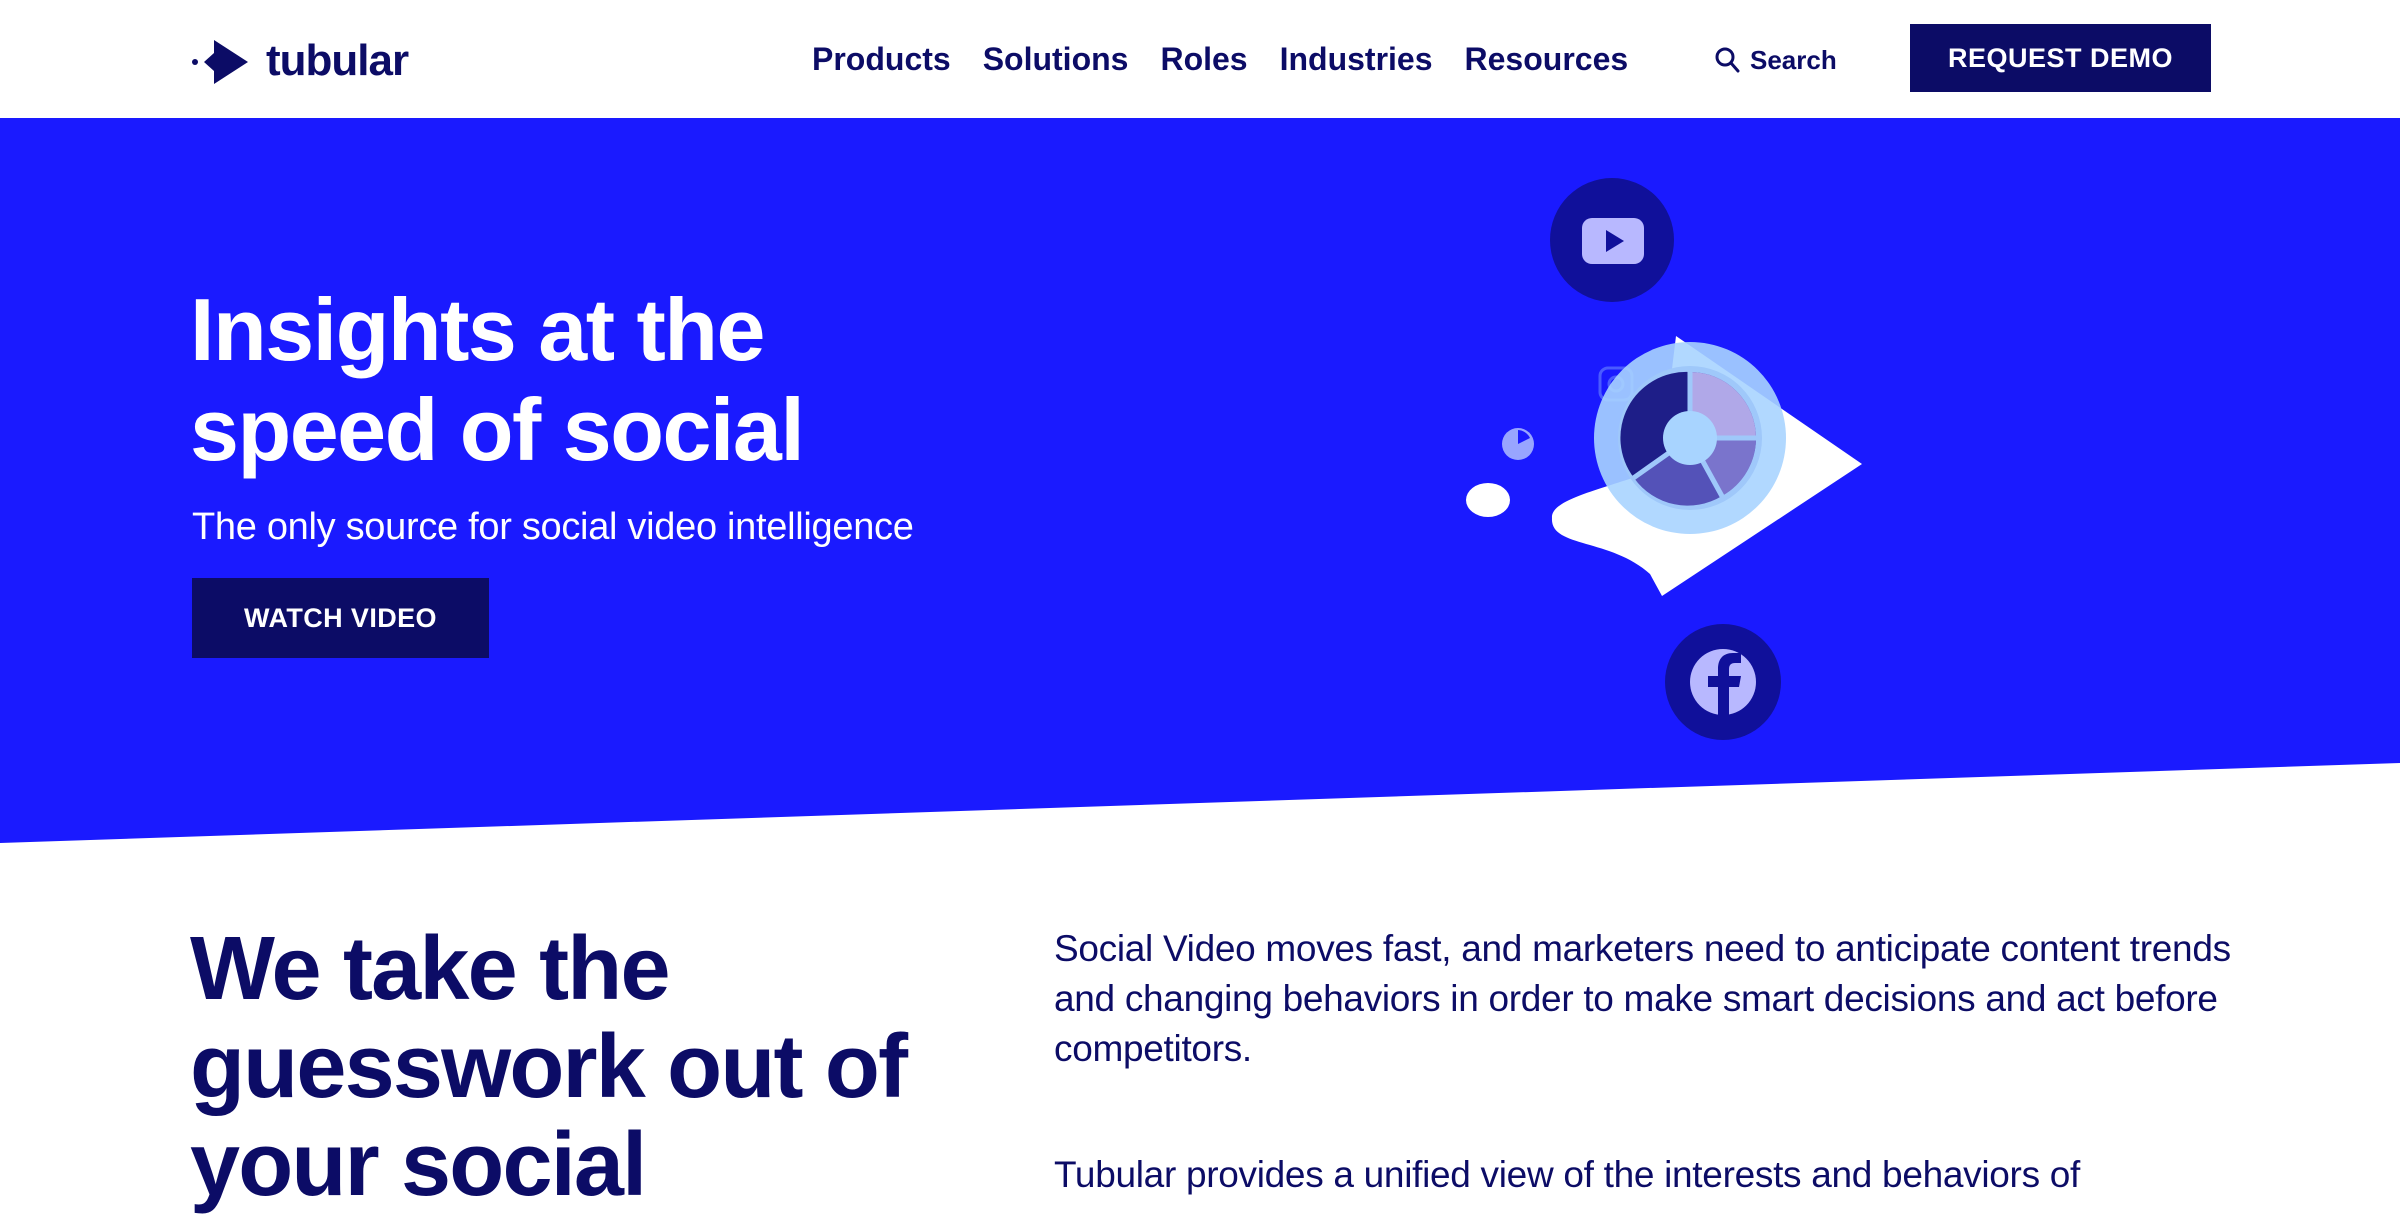  What do you see at coordinates (1793, 59) in the screenshot?
I see `search-label: Search` at bounding box center [1793, 59].